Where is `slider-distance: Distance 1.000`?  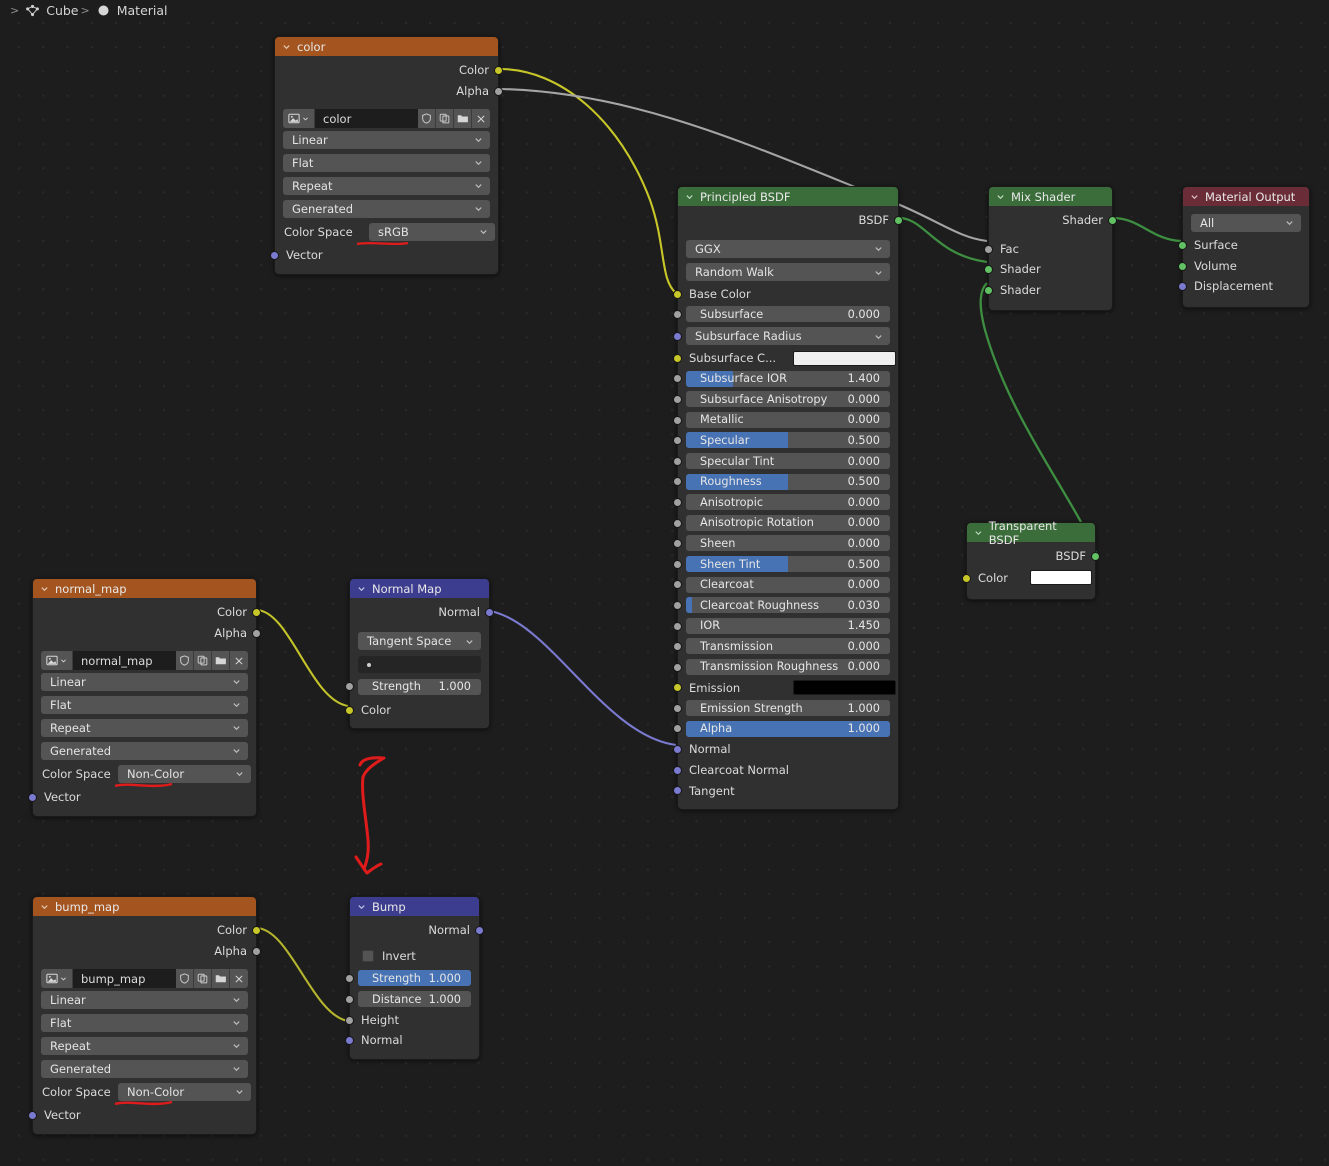 slider-distance: Distance 1.000 is located at coordinates (414, 999).